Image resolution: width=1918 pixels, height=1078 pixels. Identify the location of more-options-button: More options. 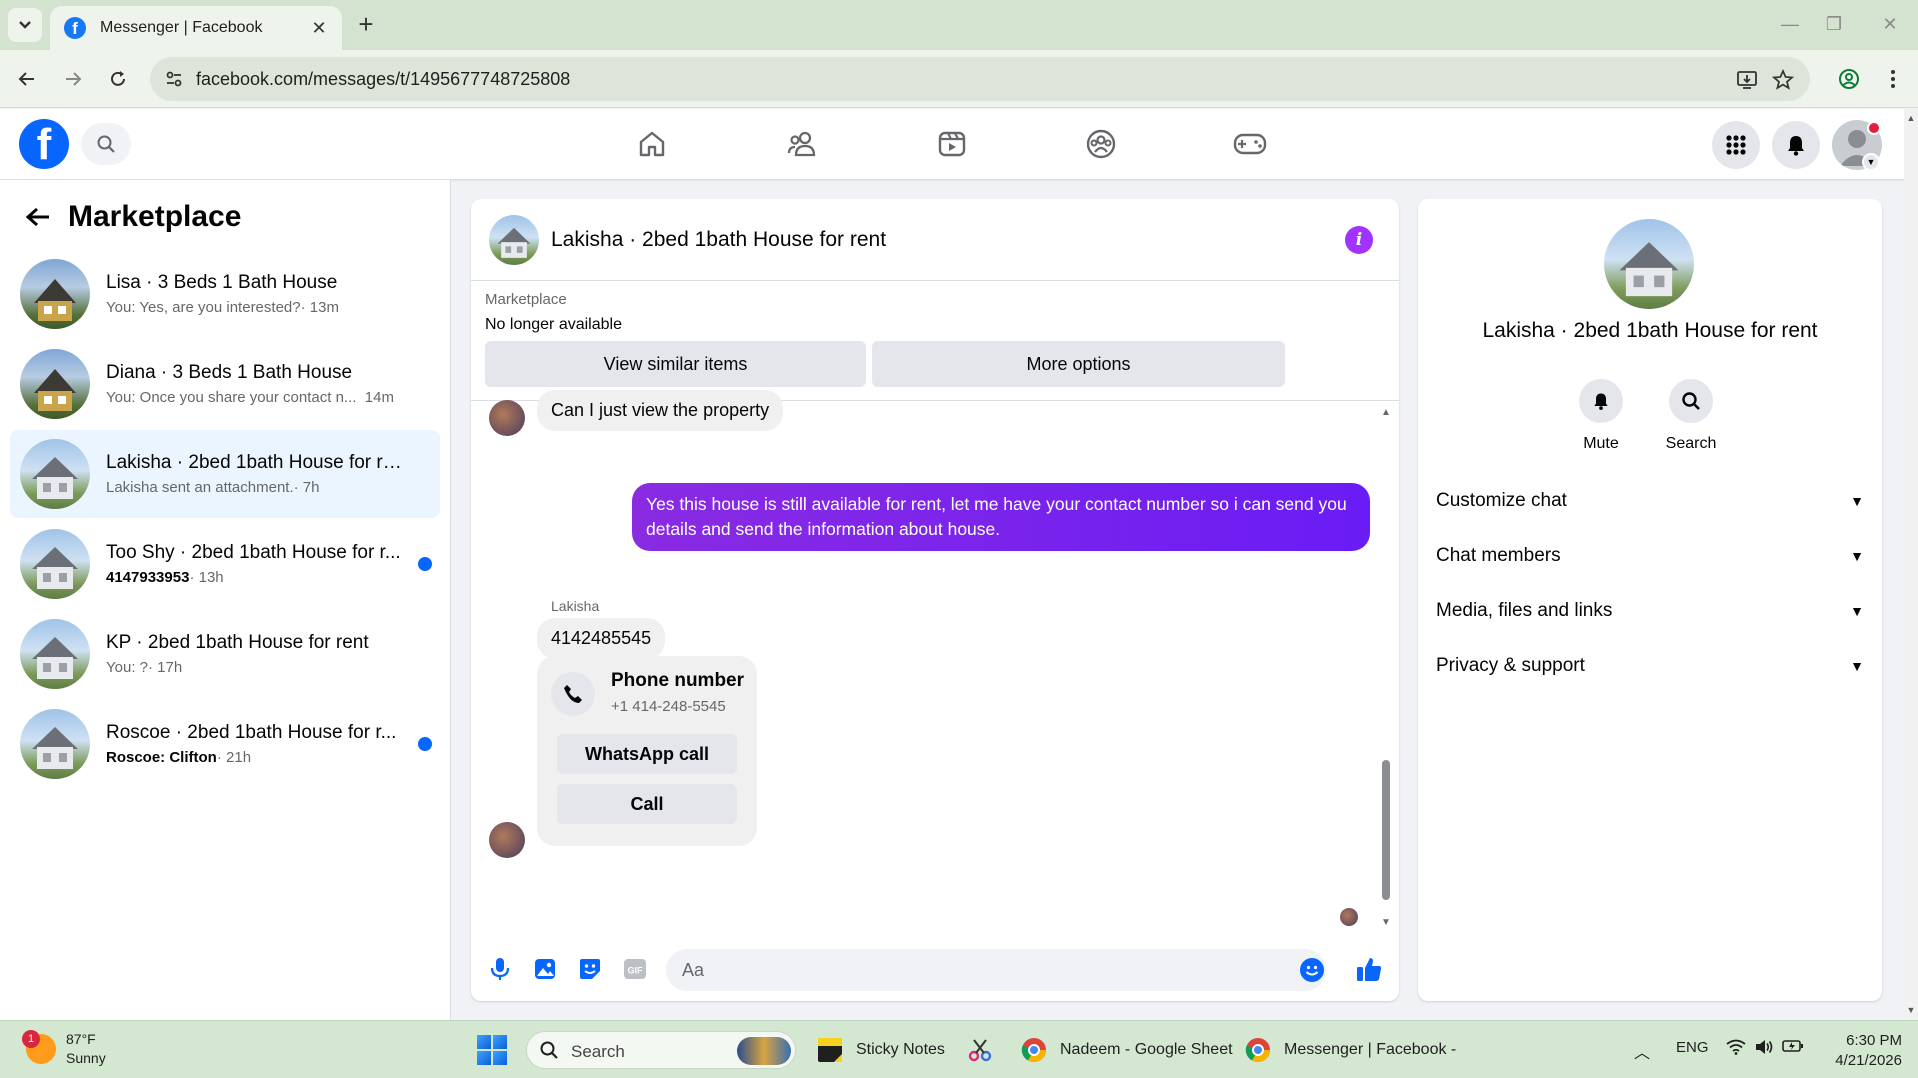
(1078, 364).